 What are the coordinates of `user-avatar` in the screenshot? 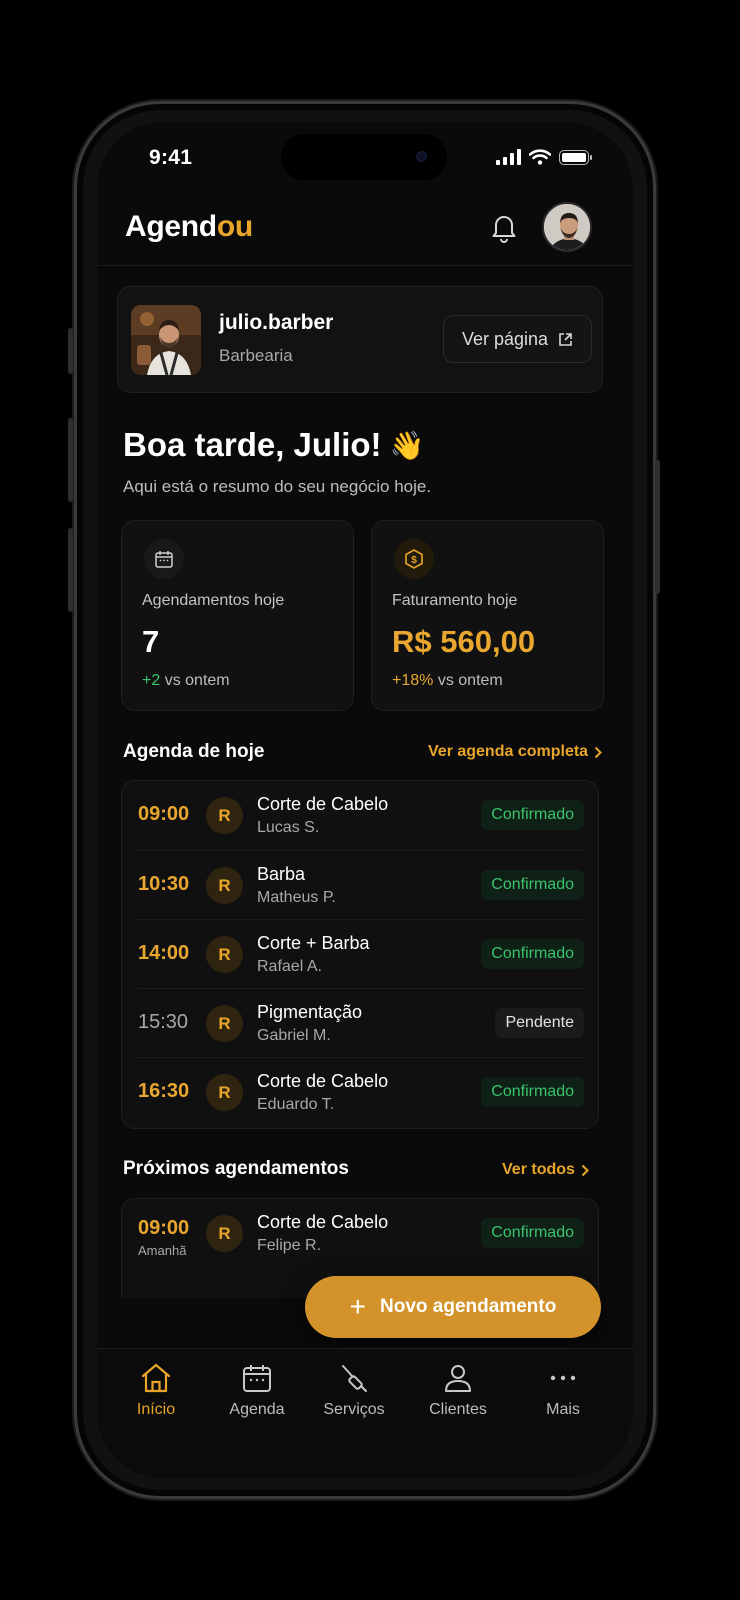 It's located at (567, 227).